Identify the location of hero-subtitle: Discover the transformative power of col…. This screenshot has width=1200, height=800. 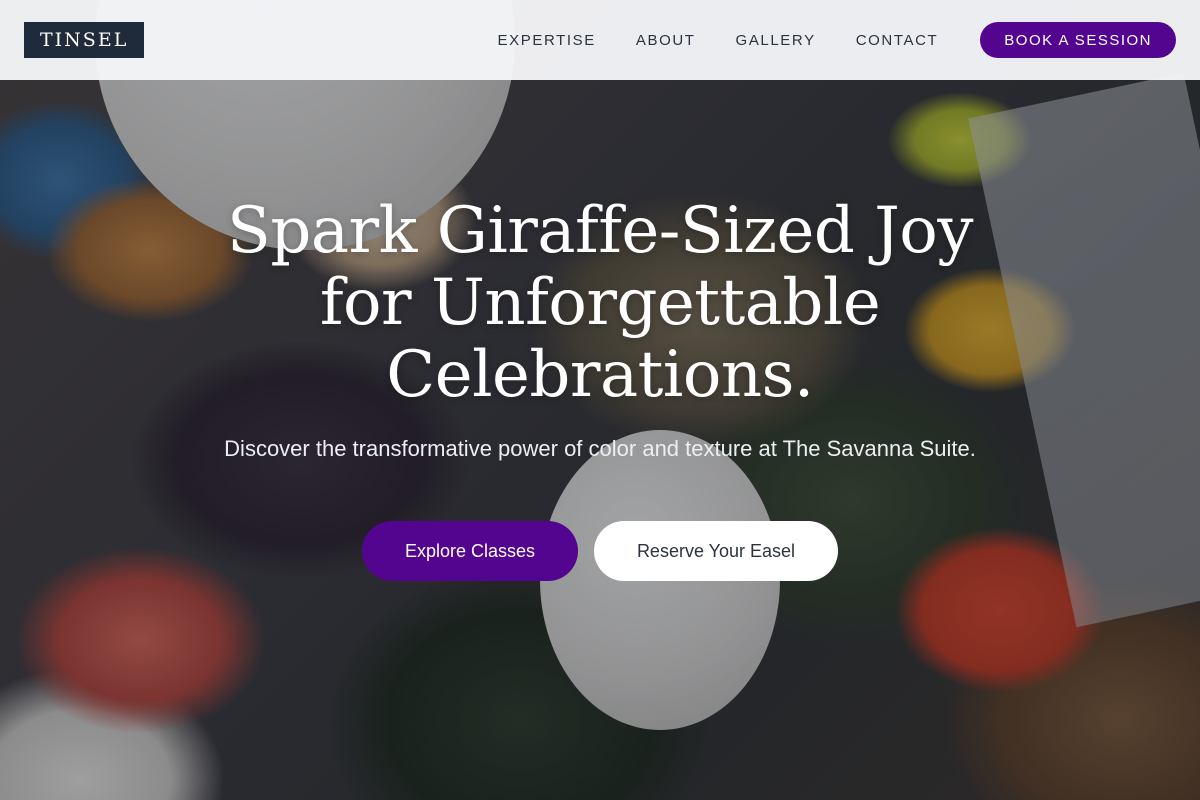
(600, 448).